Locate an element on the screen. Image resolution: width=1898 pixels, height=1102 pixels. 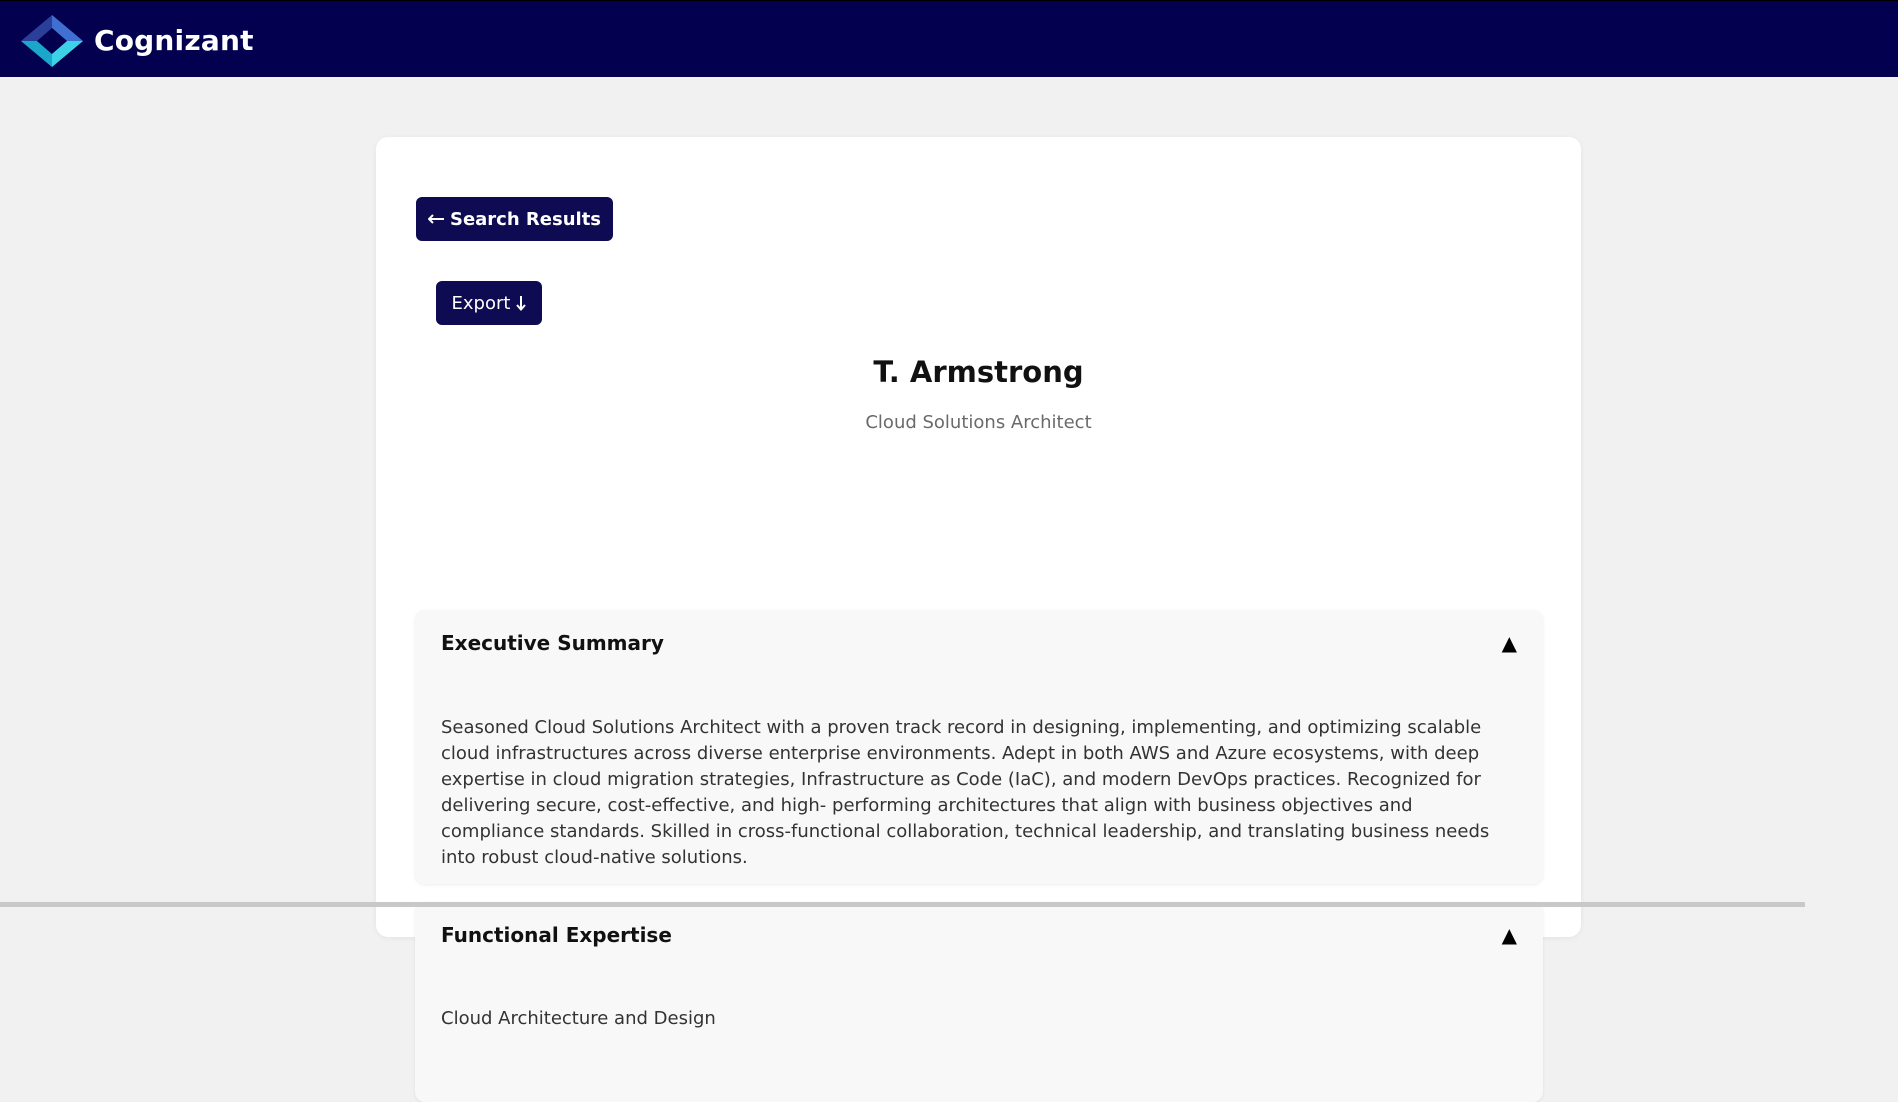
top-header: Cognizant is located at coordinates (949, 38).